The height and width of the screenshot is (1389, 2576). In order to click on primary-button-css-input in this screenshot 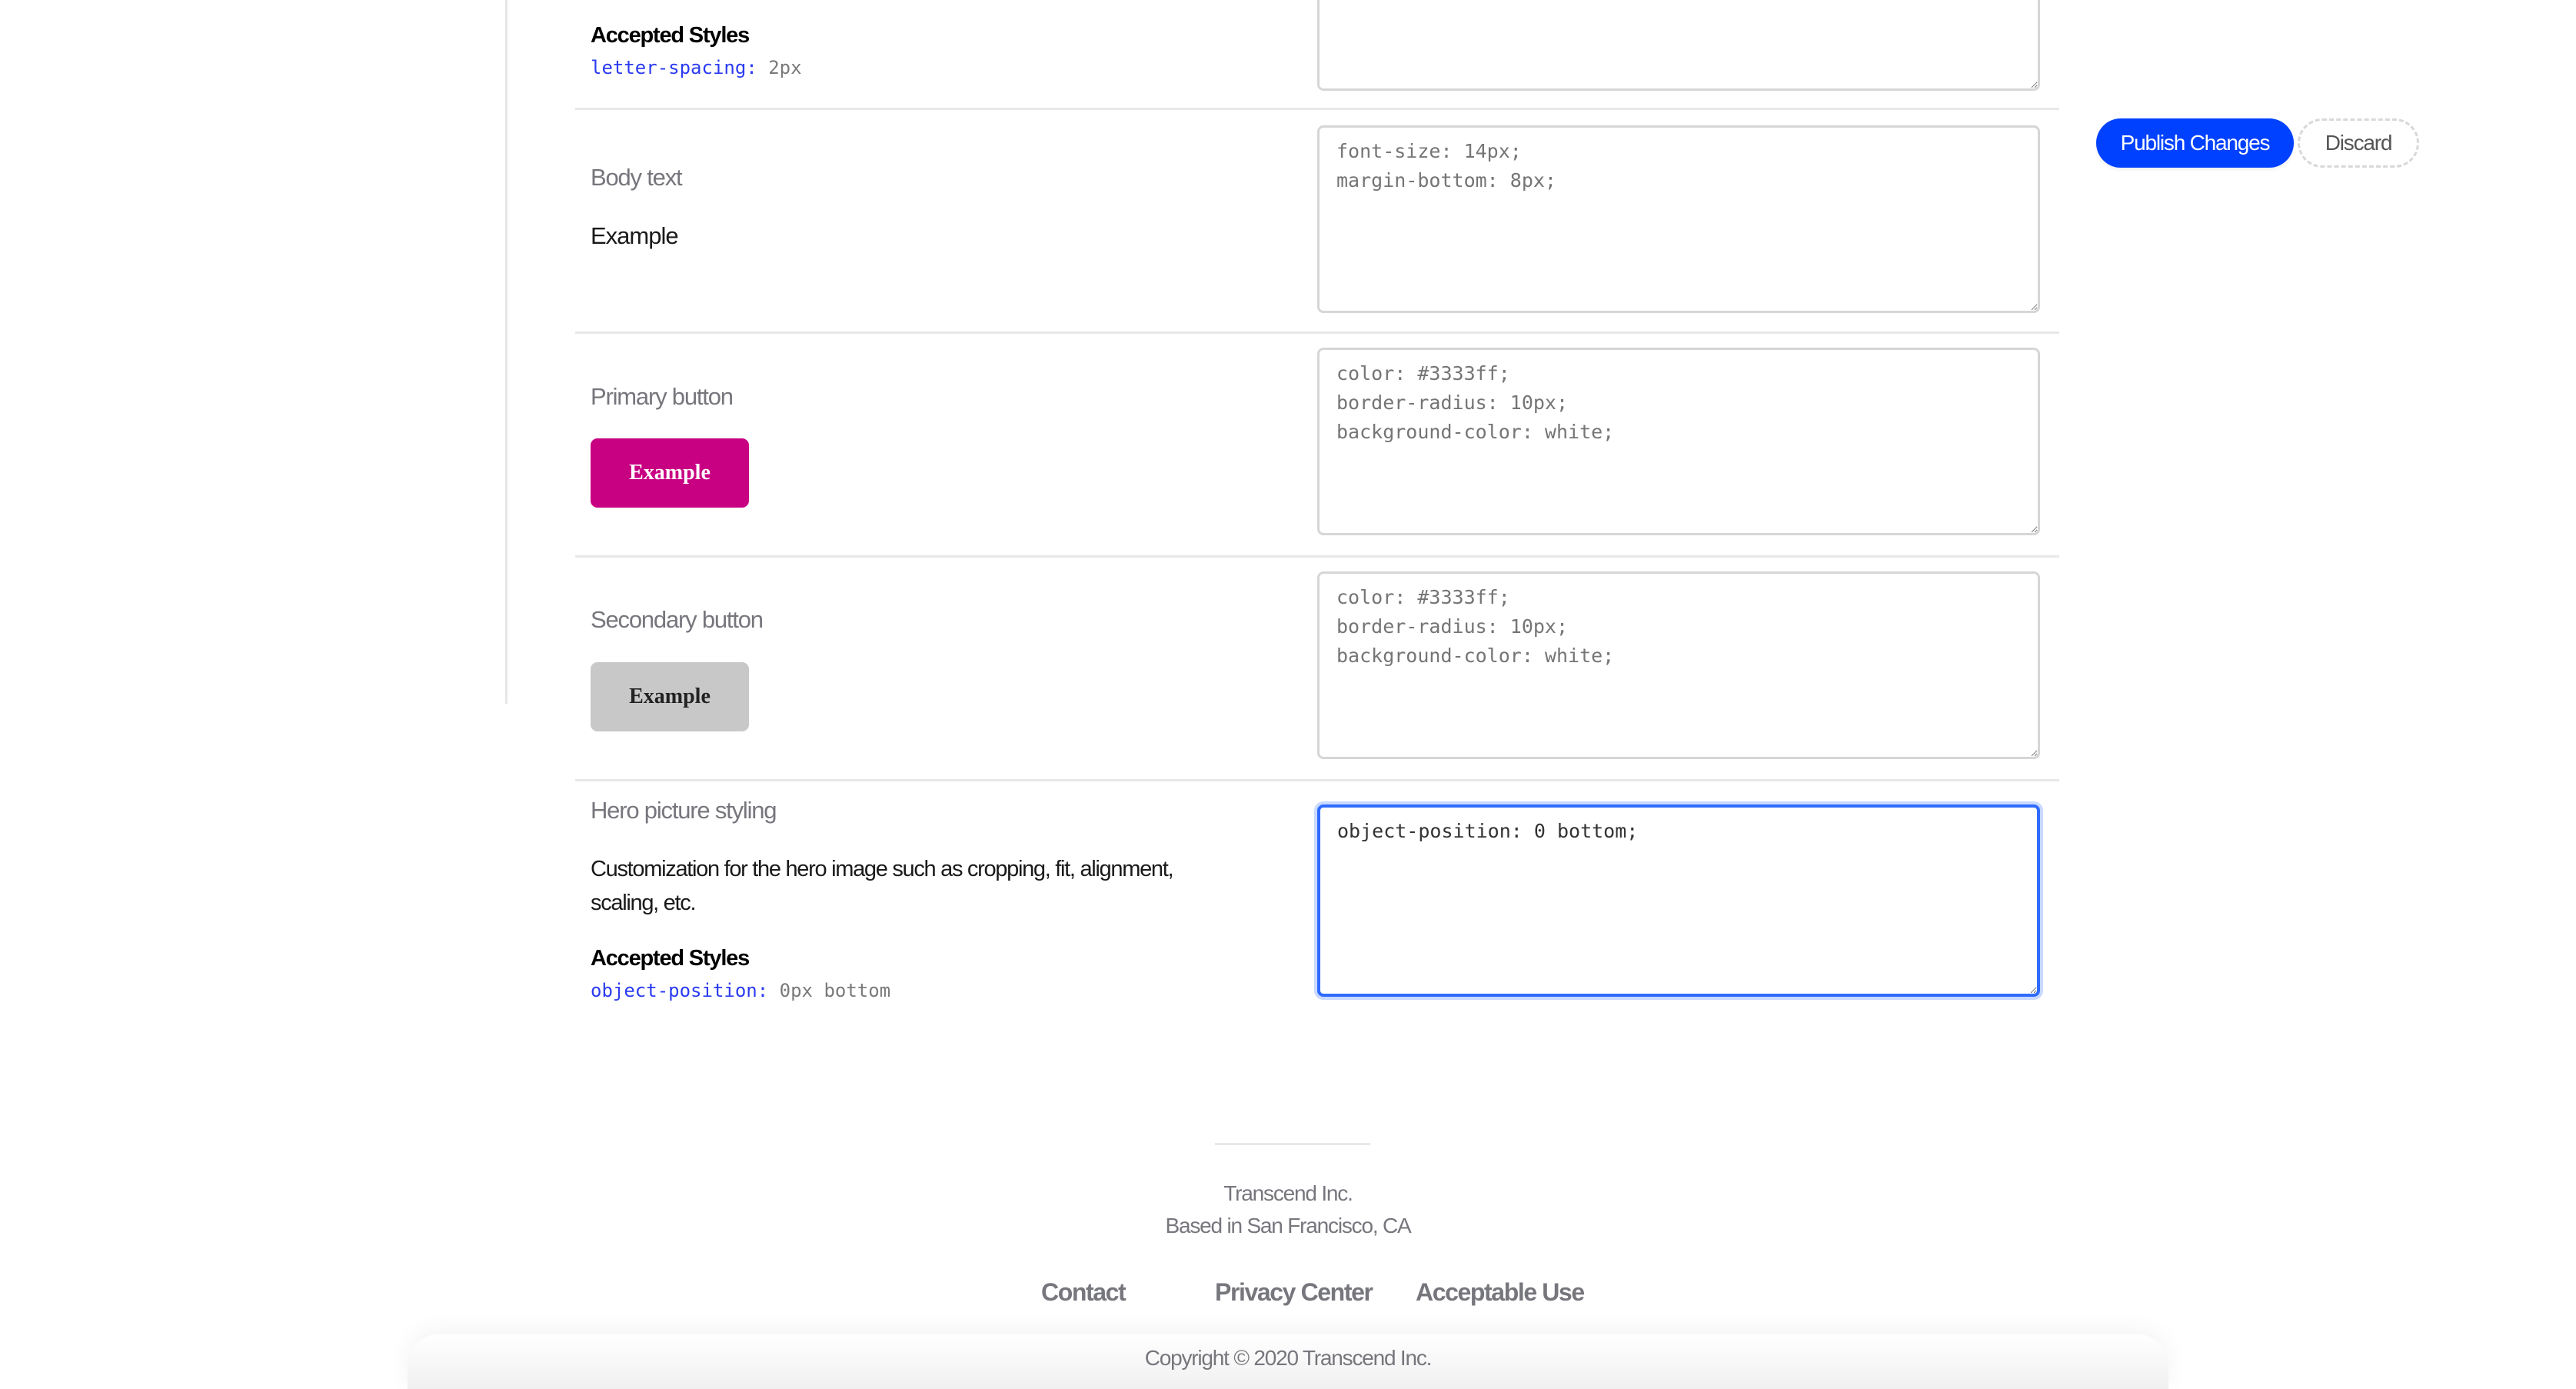, I will do `click(1678, 442)`.